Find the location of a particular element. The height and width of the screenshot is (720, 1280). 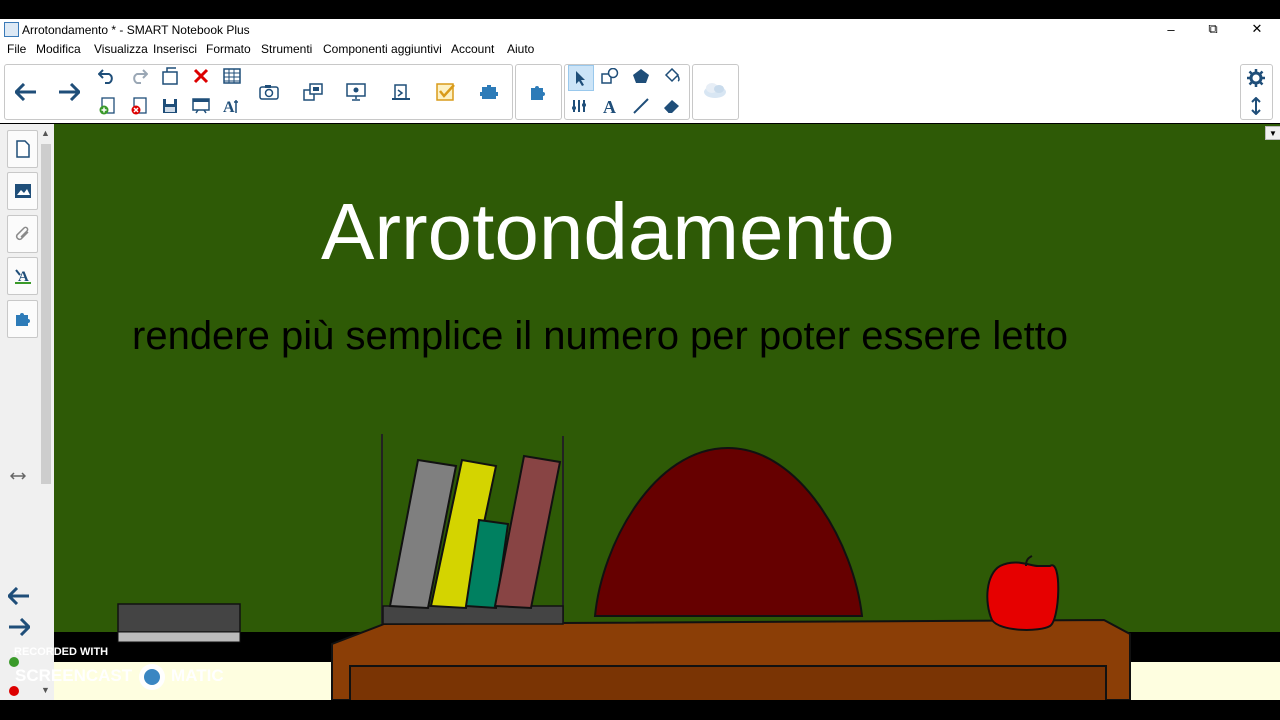

watermark-brand: SCREENCAST MATIC is located at coordinates (119, 677).